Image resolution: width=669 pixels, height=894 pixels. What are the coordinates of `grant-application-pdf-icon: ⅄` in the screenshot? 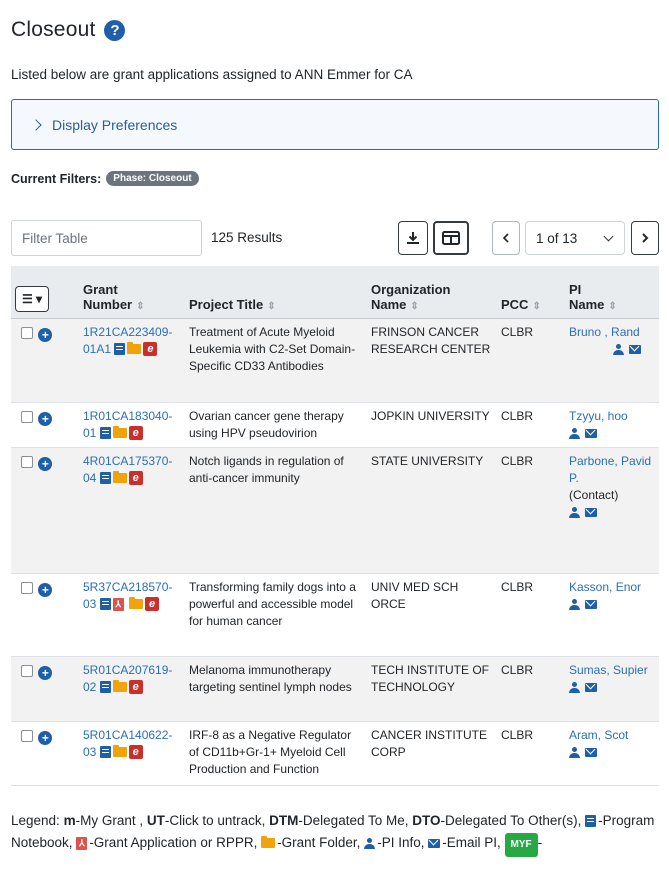 It's located at (118, 604).